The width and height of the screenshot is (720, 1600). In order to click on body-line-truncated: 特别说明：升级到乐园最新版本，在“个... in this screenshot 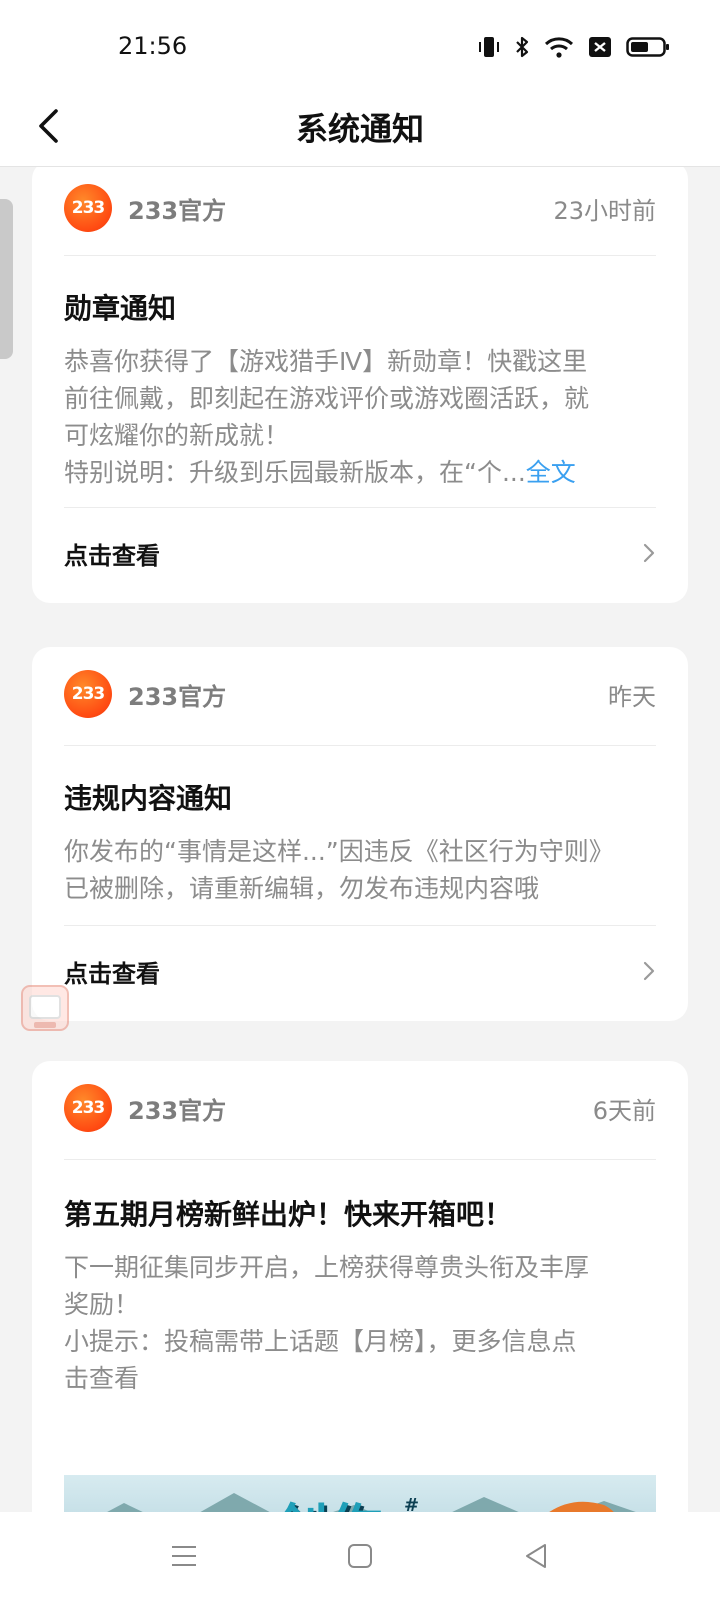, I will do `click(295, 472)`.